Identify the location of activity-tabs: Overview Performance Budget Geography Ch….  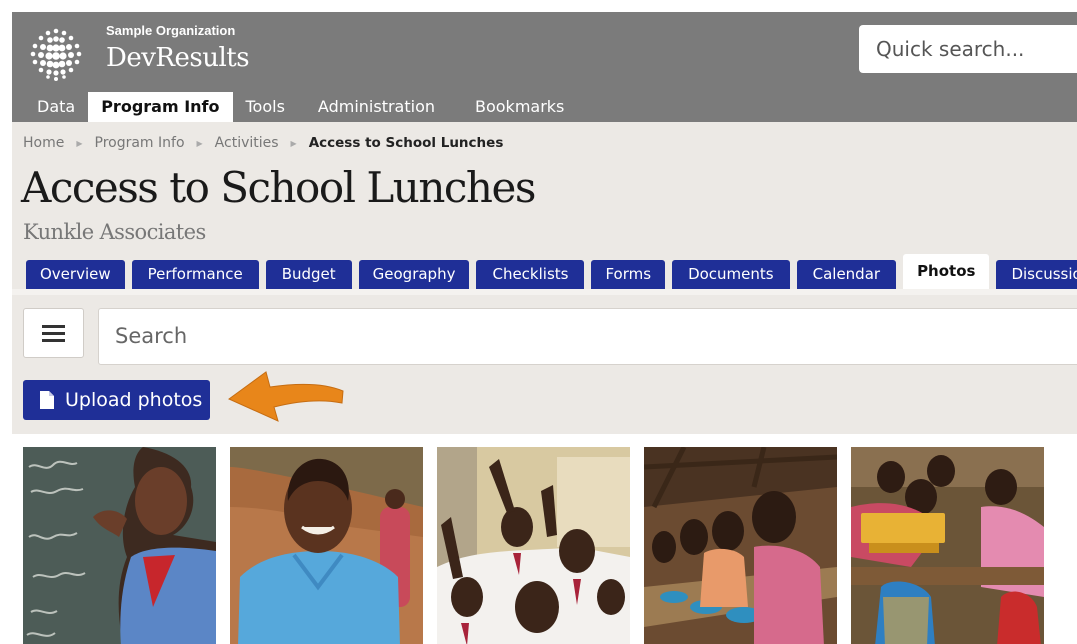
(551, 271).